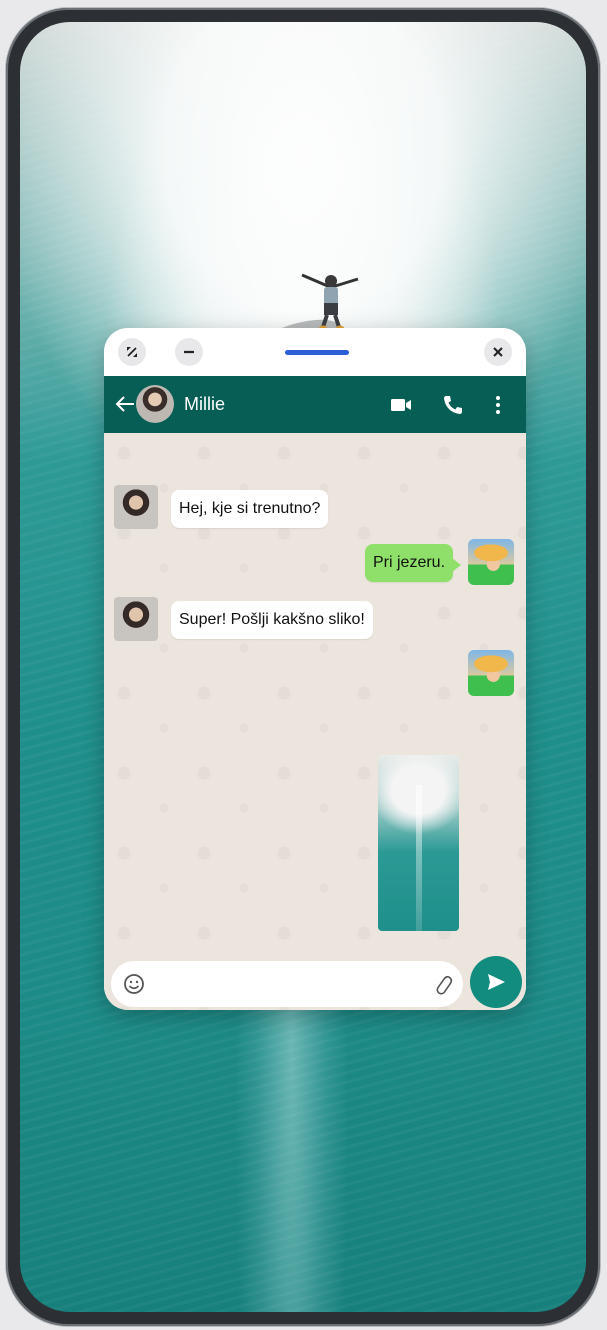 This screenshot has height=1330, width=607. I want to click on back-arrow-icon, so click(125, 404).